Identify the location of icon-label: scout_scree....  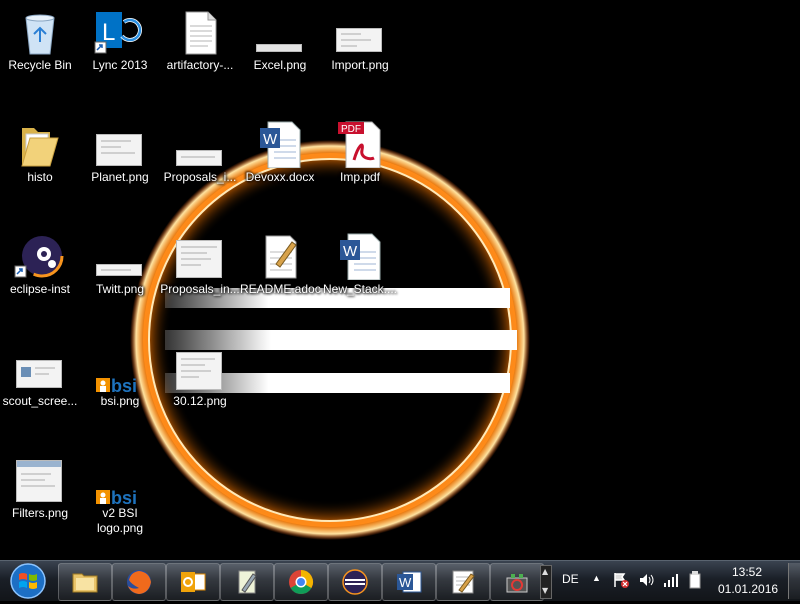
(40, 401).